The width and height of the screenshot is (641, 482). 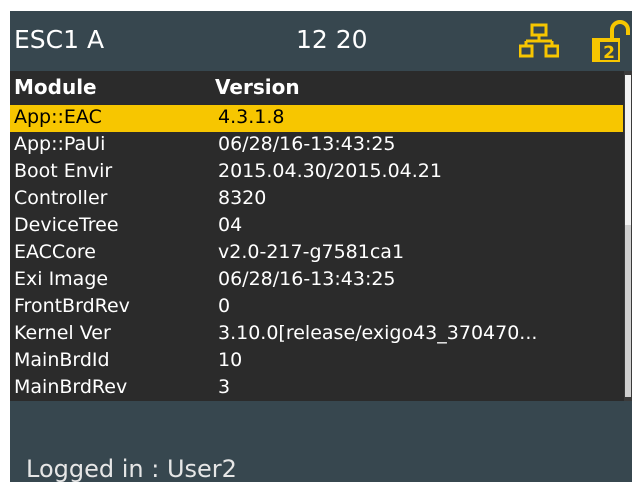 I want to click on table-row: Boot Envir 2015.04.30/2015.04.21, so click(x=316, y=172).